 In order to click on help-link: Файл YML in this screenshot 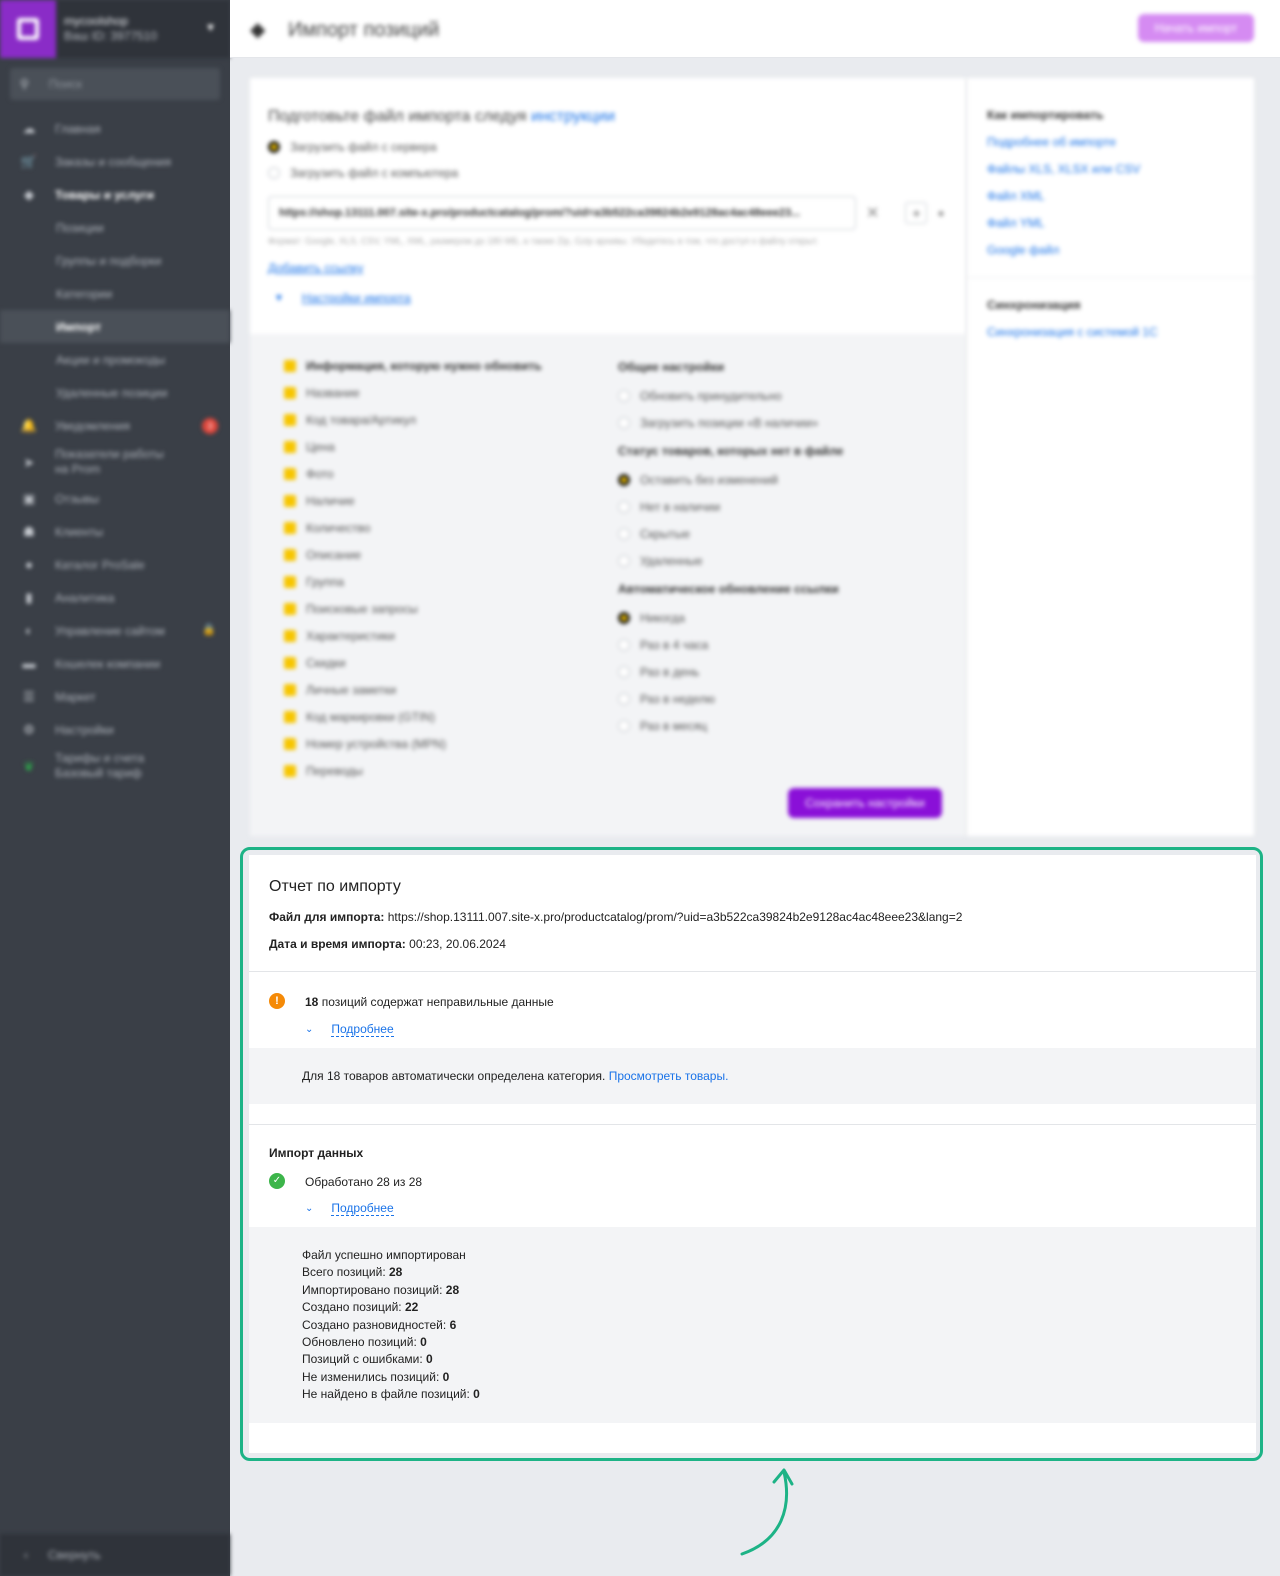, I will do `click(1110, 223)`.